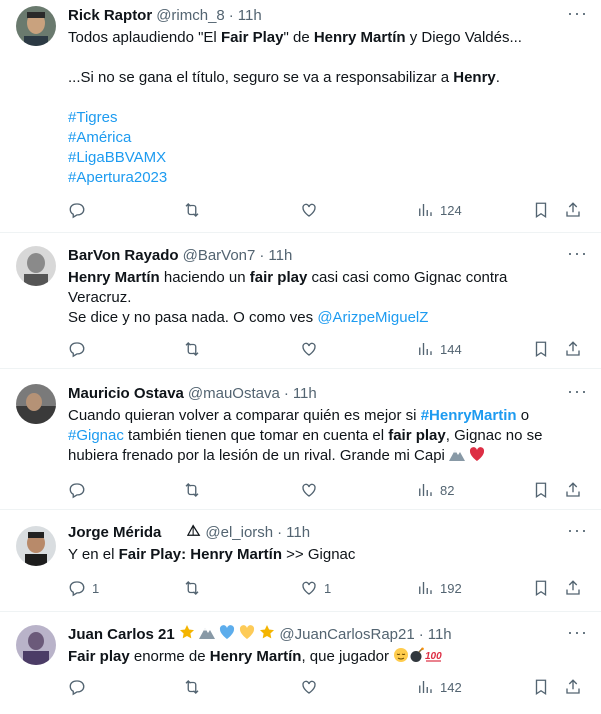 This screenshot has height=714, width=601. What do you see at coordinates (451, 588) in the screenshot?
I see `view-count: 192` at bounding box center [451, 588].